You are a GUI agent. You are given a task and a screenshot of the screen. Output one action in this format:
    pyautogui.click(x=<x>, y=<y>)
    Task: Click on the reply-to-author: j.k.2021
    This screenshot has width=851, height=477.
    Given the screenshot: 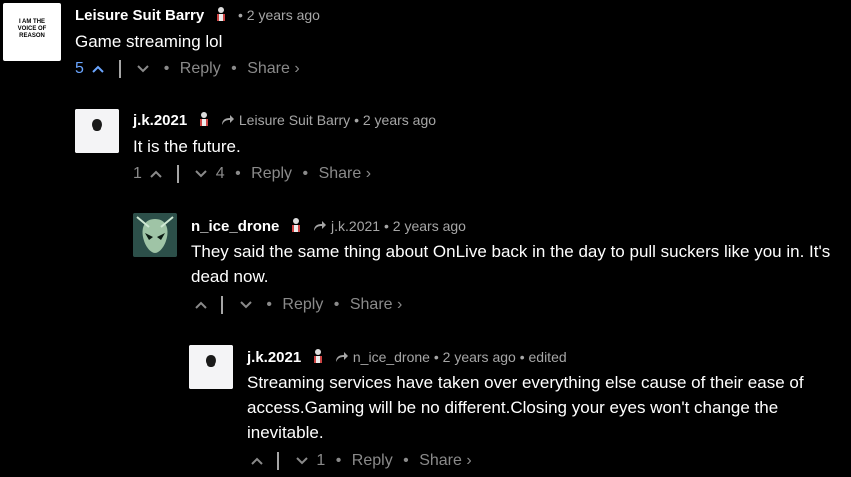 What is the action you would take?
    pyautogui.click(x=355, y=226)
    